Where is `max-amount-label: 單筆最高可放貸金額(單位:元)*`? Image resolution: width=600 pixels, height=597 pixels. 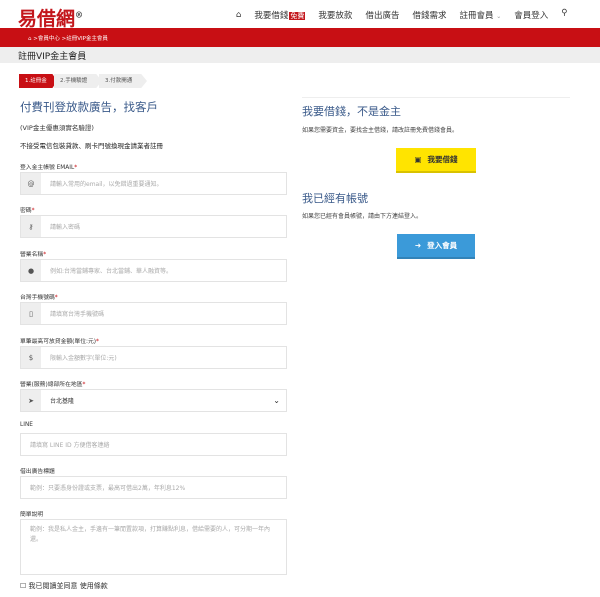 max-amount-label: 單筆最高可放貸金額(單位:元)* is located at coordinates (59, 342).